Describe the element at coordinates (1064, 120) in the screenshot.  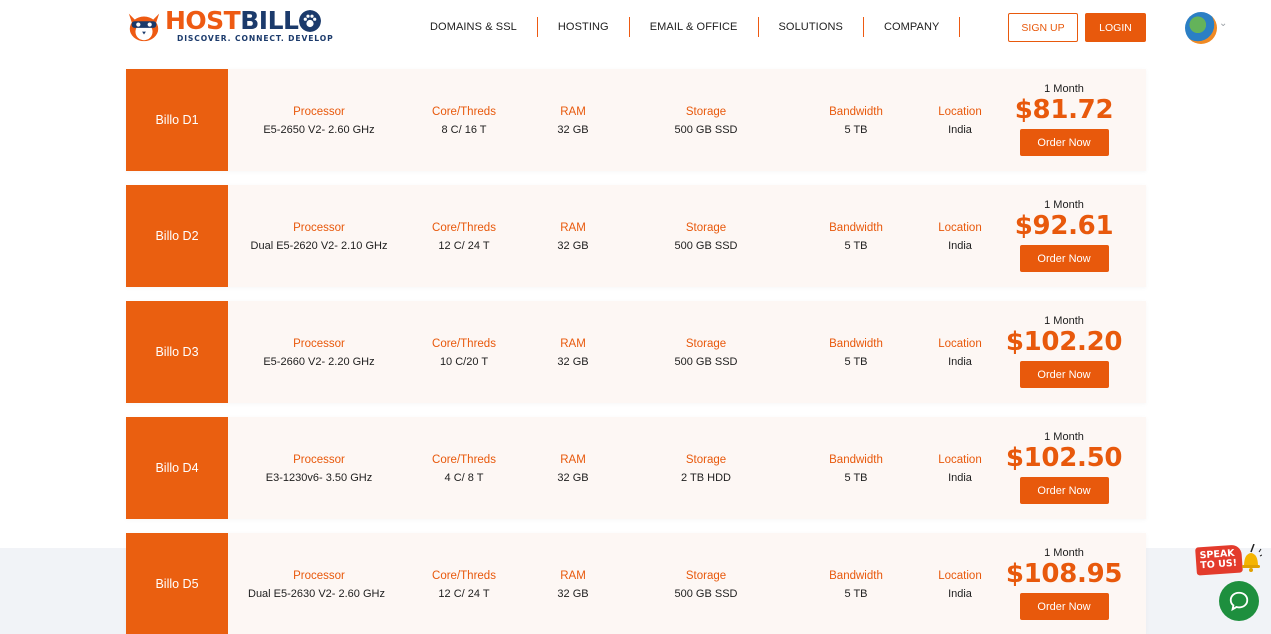
I see `price-column: 1 Month $81.72 Order Now` at that location.